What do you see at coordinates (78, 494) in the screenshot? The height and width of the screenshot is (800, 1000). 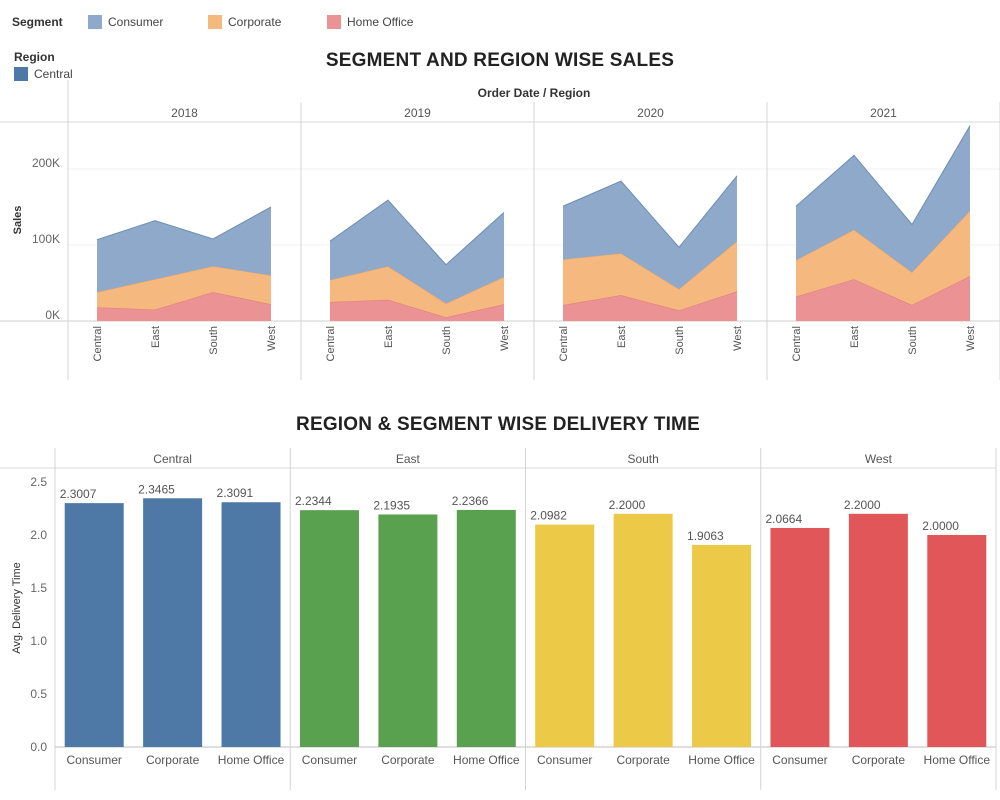 I see `bar-label-central-consumer: 2.3007` at bounding box center [78, 494].